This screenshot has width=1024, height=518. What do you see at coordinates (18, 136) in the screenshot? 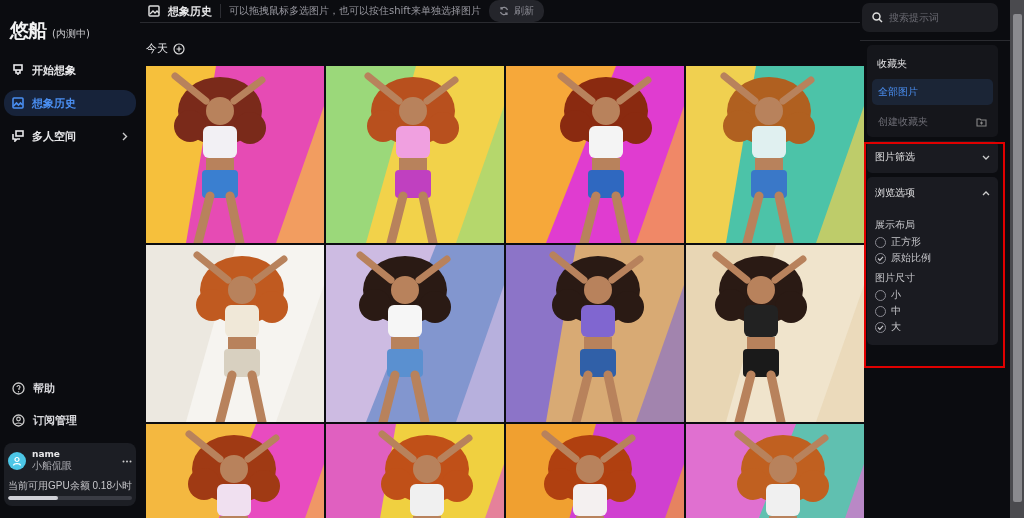
I see `chat-bubbles-icon` at bounding box center [18, 136].